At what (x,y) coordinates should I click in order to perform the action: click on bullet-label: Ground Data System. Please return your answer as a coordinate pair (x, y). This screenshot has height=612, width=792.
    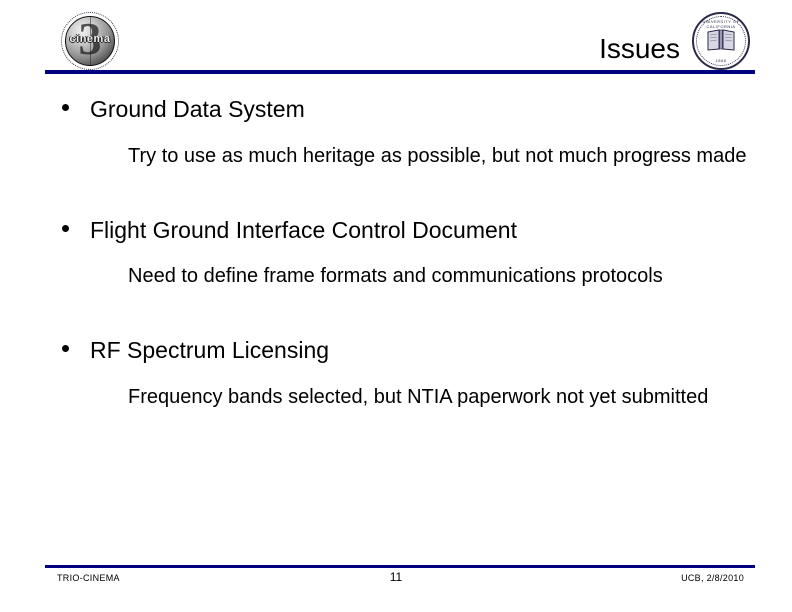
    Looking at the image, I should click on (197, 109).